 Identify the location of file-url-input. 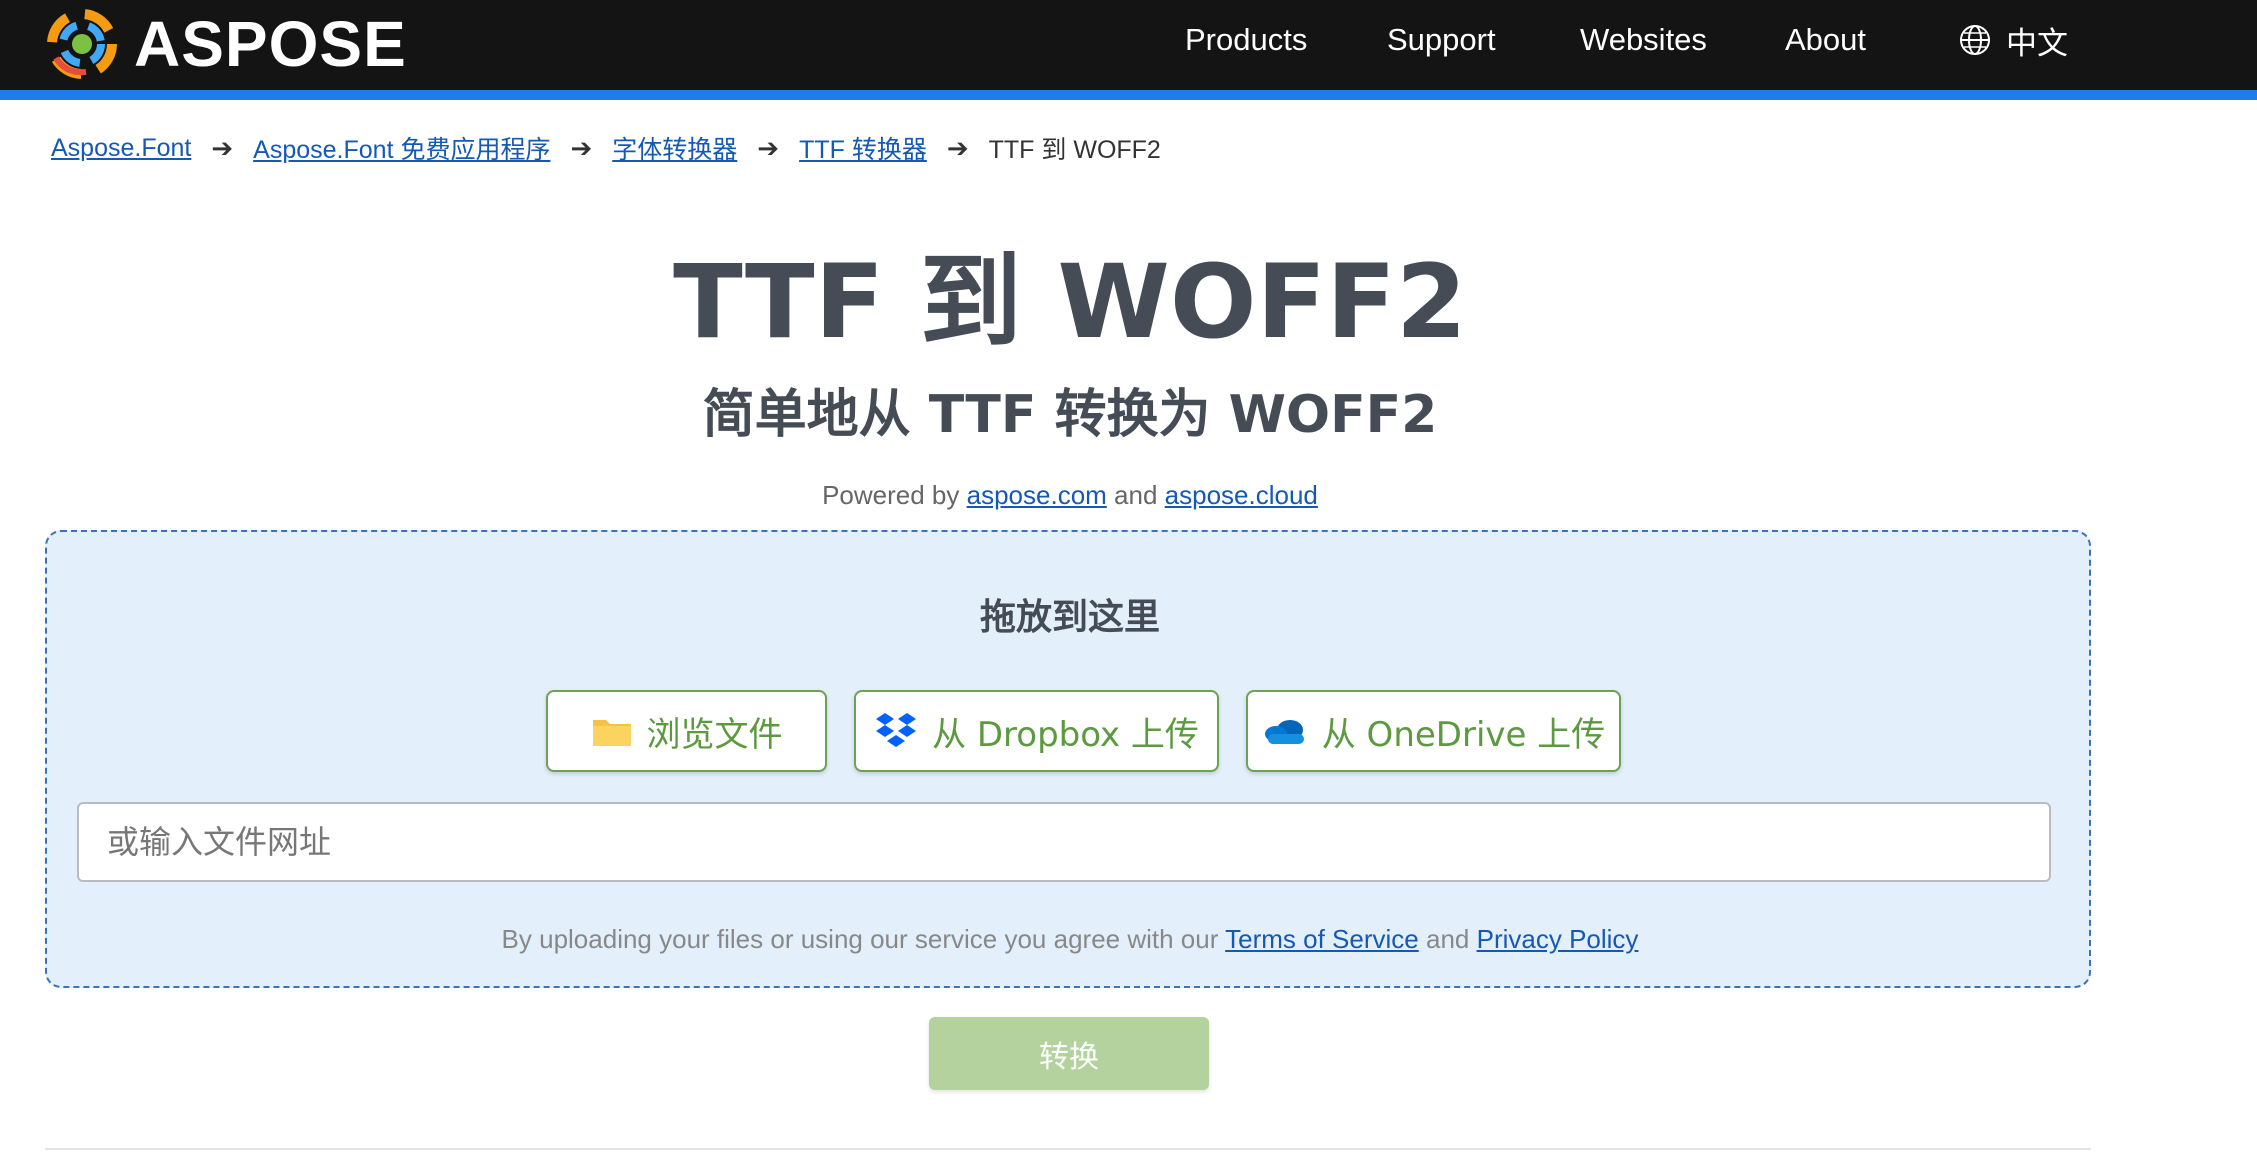
(1064, 842).